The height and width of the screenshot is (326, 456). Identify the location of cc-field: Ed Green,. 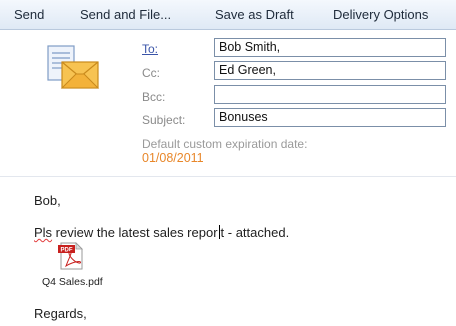
(330, 70).